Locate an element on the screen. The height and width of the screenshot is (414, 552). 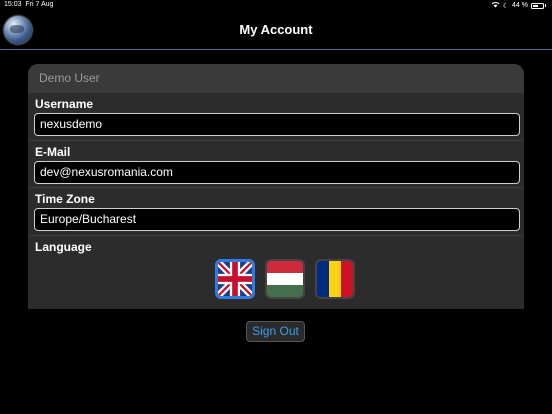
date-text: Fri 7 Aug is located at coordinates (39, 4).